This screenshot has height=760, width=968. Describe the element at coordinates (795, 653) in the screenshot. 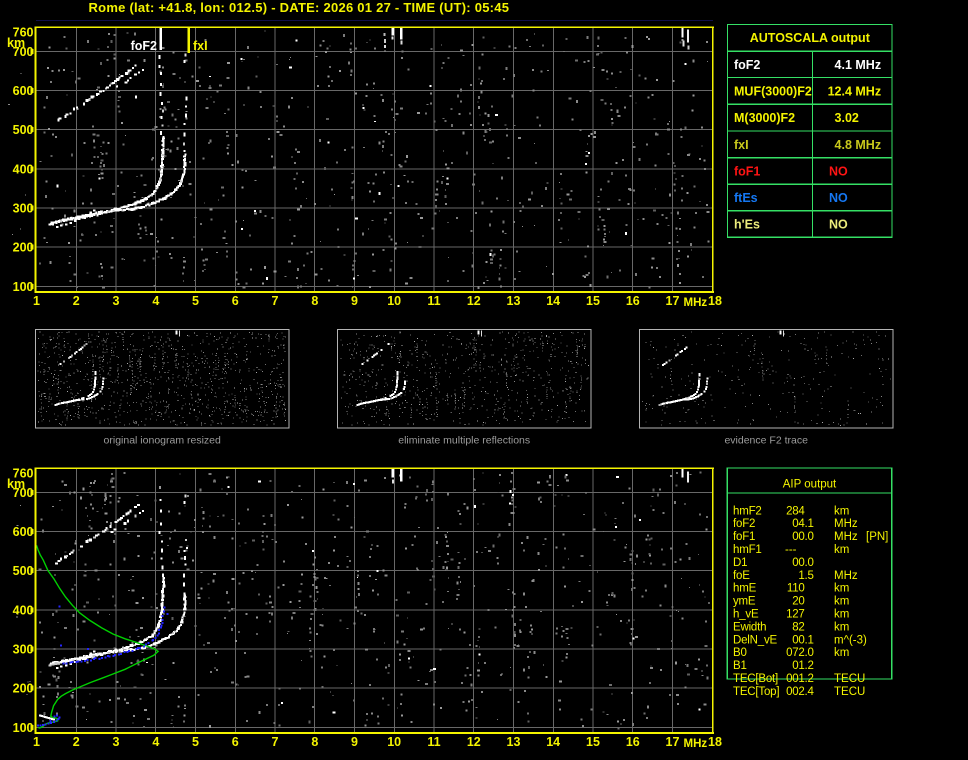

I see `svg-text: 072` at that location.